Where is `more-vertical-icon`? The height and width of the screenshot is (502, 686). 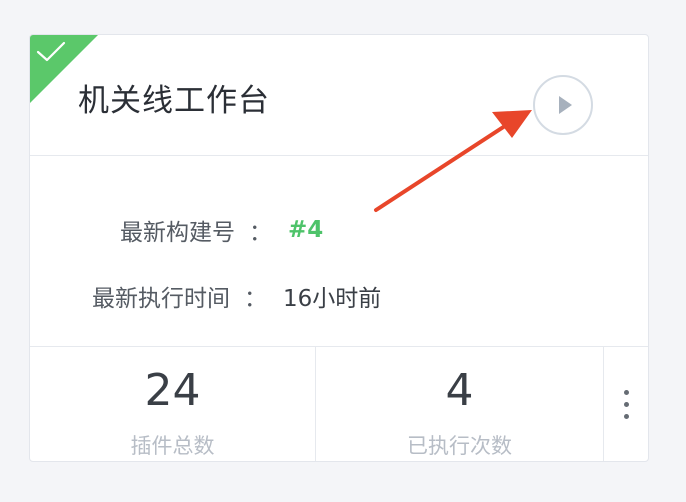 more-vertical-icon is located at coordinates (626, 404).